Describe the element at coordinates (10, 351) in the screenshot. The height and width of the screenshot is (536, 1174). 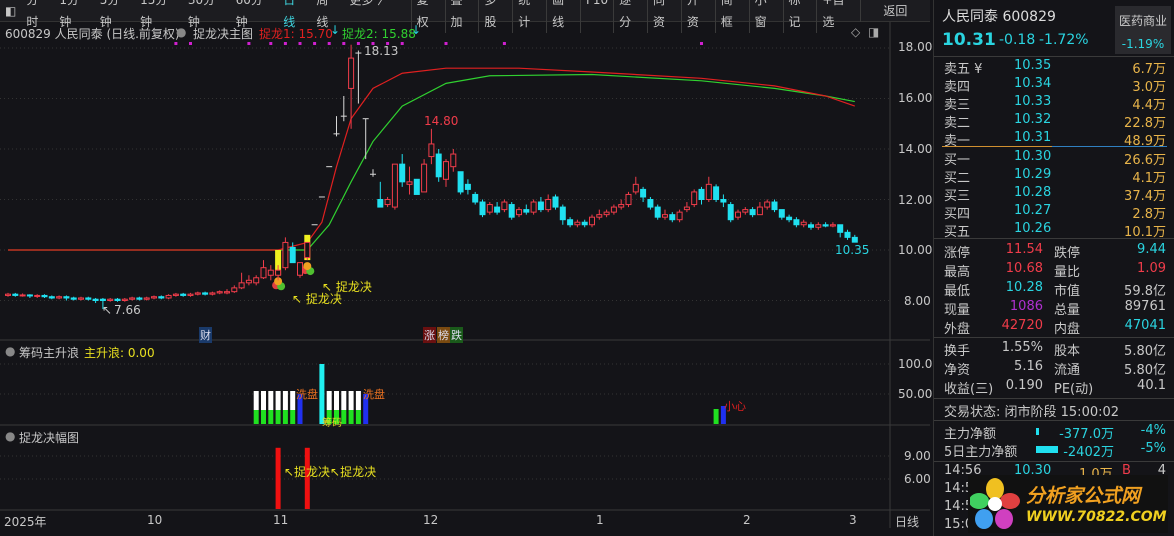
I see `sub1-dropdown-icon: ●` at that location.